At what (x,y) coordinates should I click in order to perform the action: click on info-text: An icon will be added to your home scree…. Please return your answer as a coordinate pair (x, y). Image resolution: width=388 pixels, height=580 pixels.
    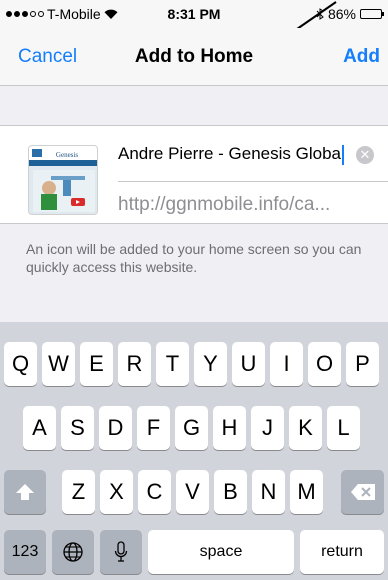
    Looking at the image, I should click on (194, 258).